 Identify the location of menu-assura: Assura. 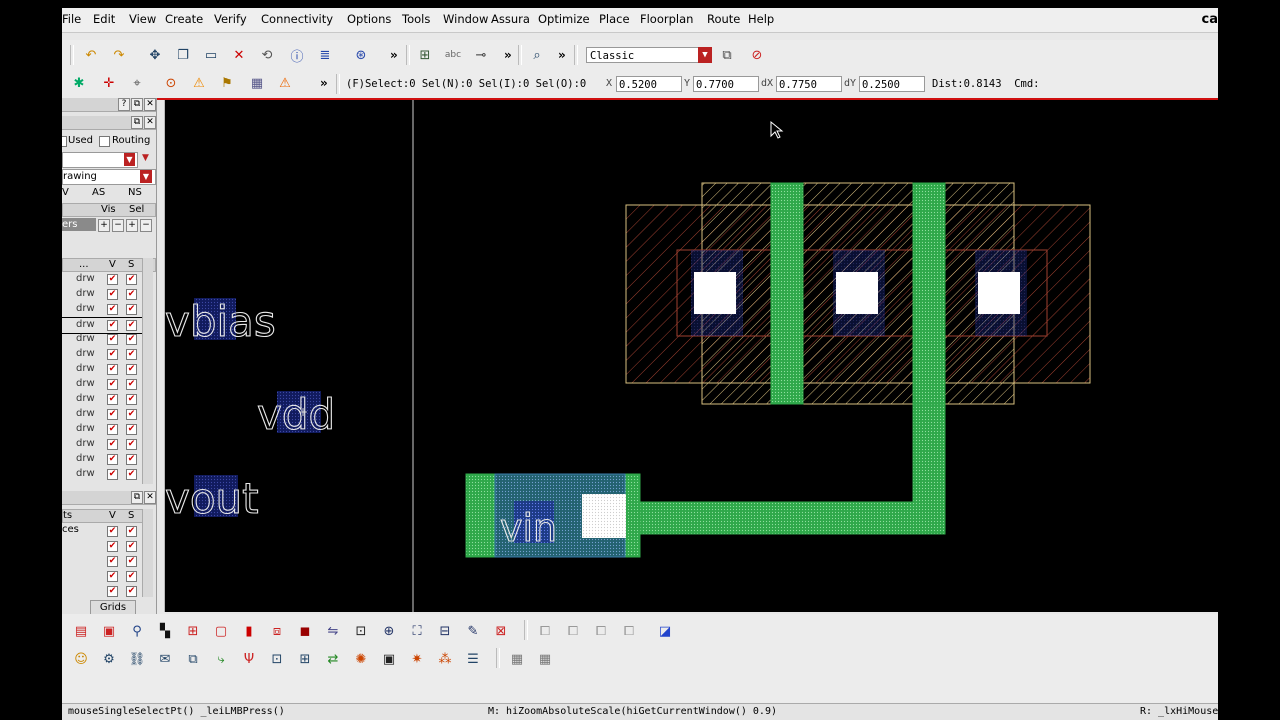
(510, 19).